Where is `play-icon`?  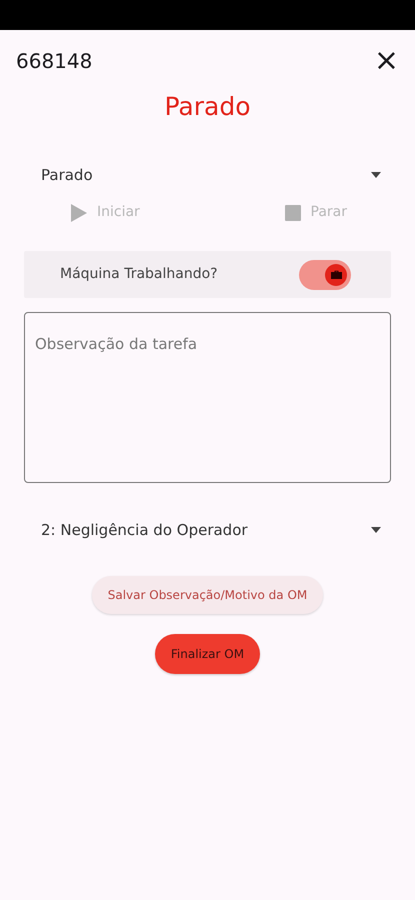
play-icon is located at coordinates (79, 213).